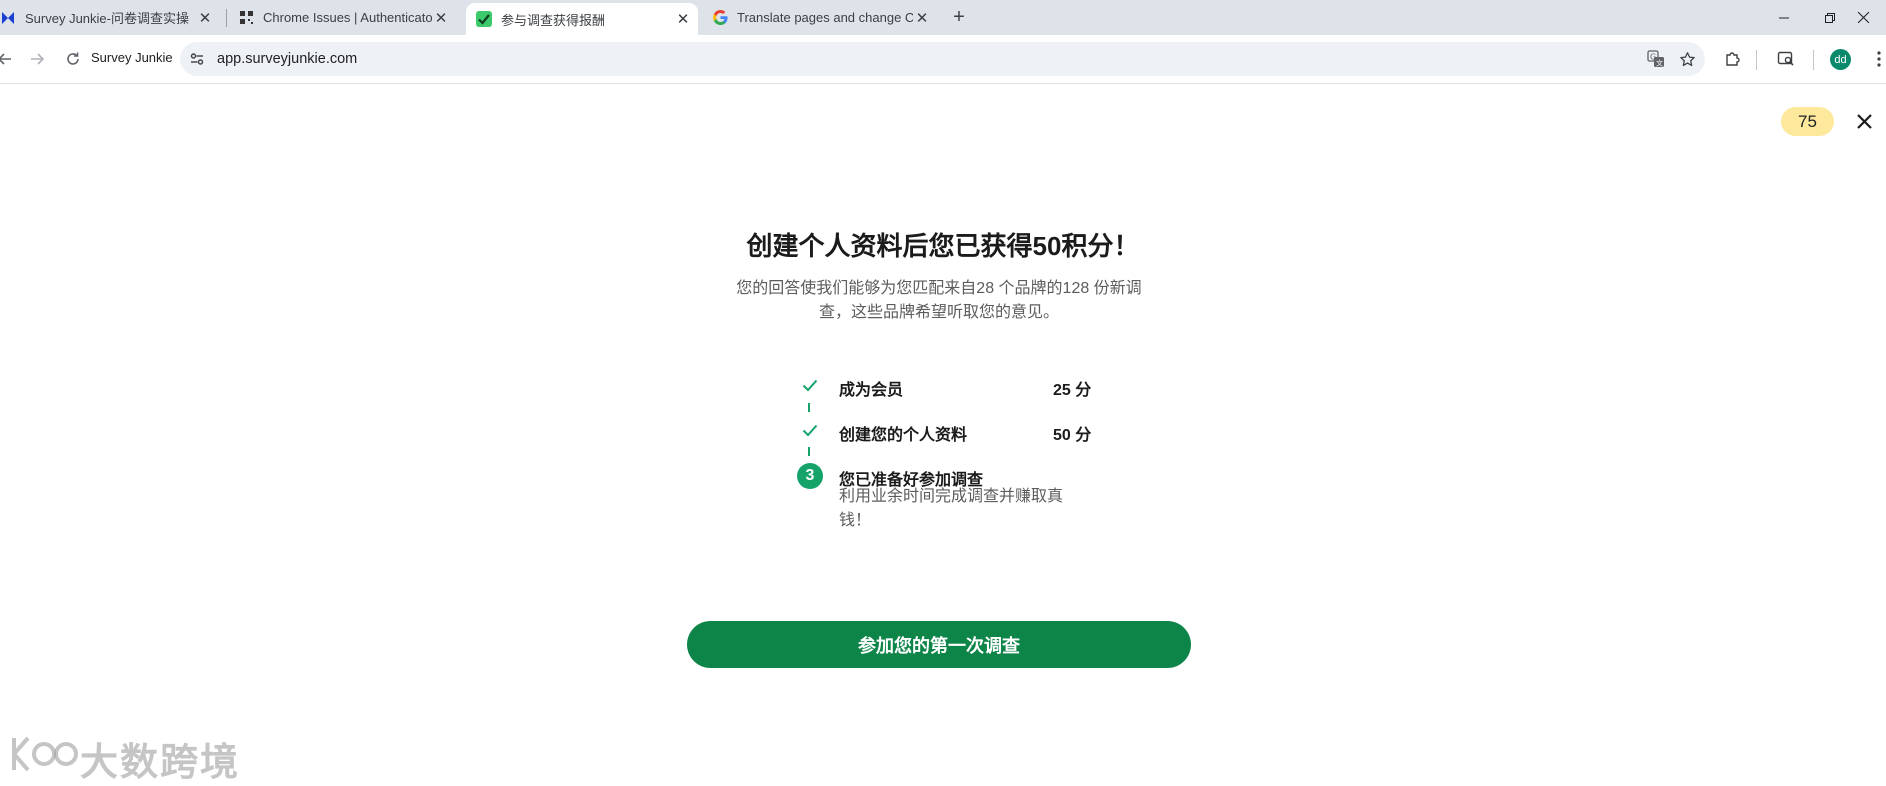  I want to click on translate-icon: G文, so click(1656, 59).